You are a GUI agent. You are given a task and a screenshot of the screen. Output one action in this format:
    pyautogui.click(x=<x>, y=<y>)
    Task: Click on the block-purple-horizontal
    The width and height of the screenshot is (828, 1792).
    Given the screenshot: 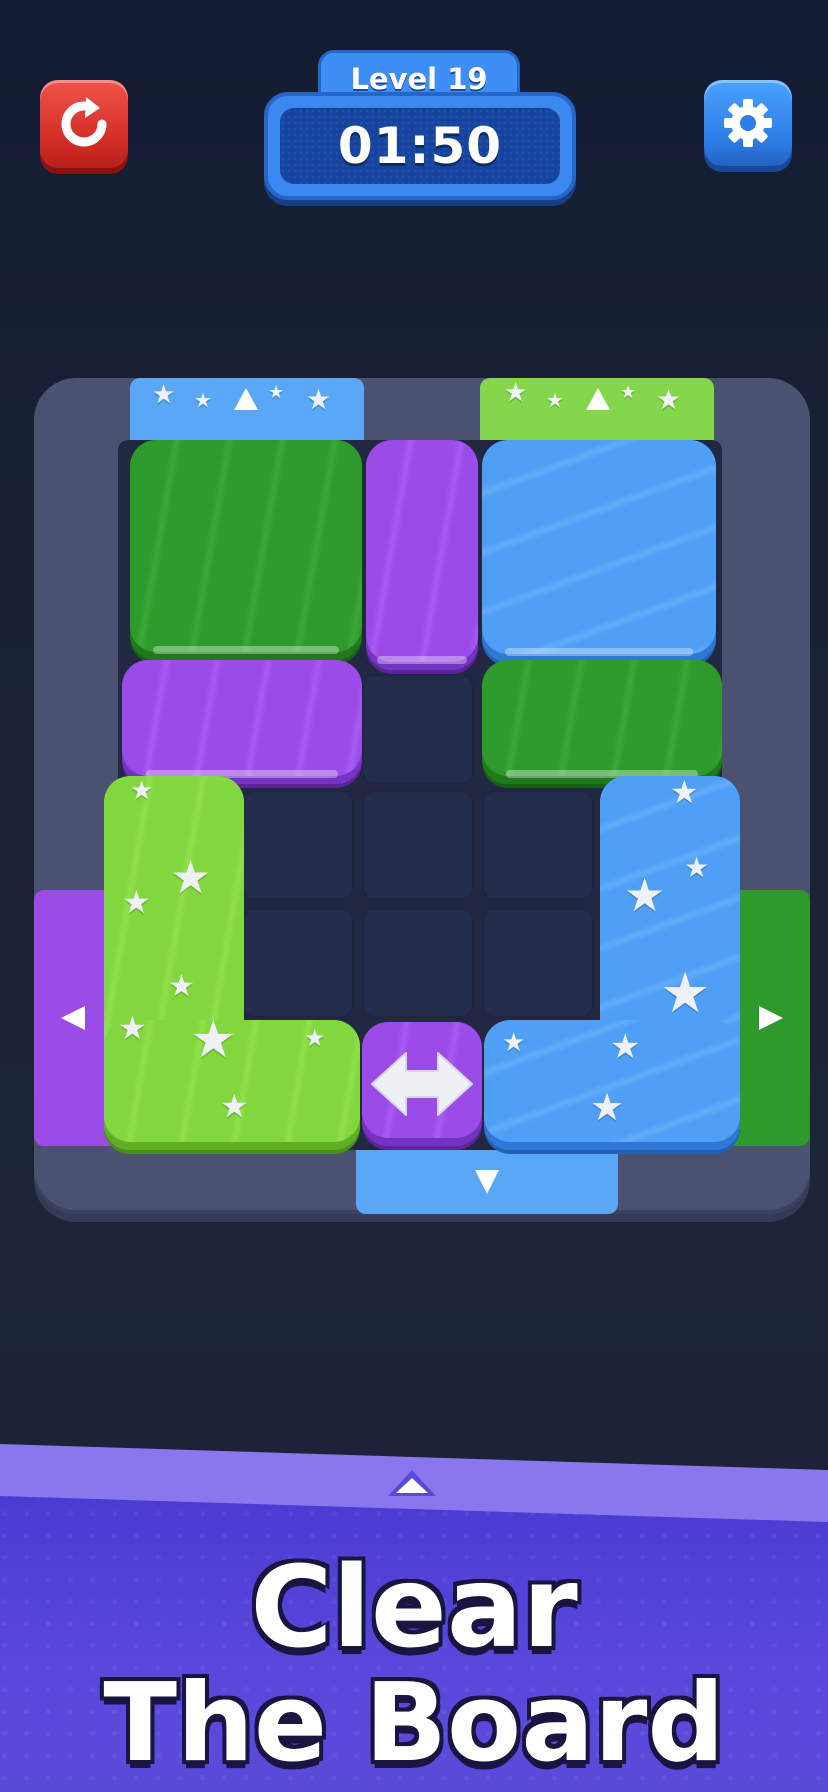 What is the action you would take?
    pyautogui.click(x=242, y=722)
    